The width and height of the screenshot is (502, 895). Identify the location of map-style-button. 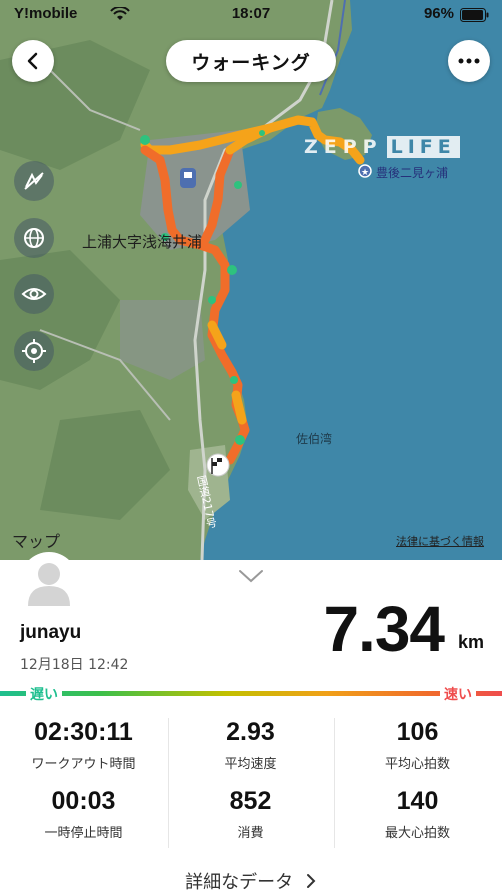
(34, 238).